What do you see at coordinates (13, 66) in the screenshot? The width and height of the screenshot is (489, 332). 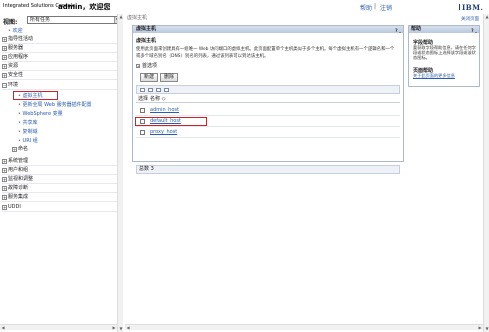 I see `nav-item-label: 资源` at bounding box center [13, 66].